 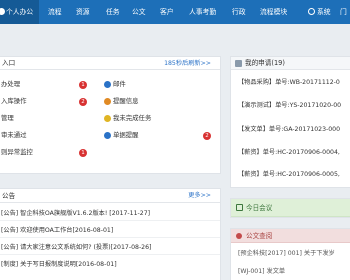 I want to click on notice-item: [公告] 欢迎使用OA工作台[2016-08-01], so click(x=110, y=231).